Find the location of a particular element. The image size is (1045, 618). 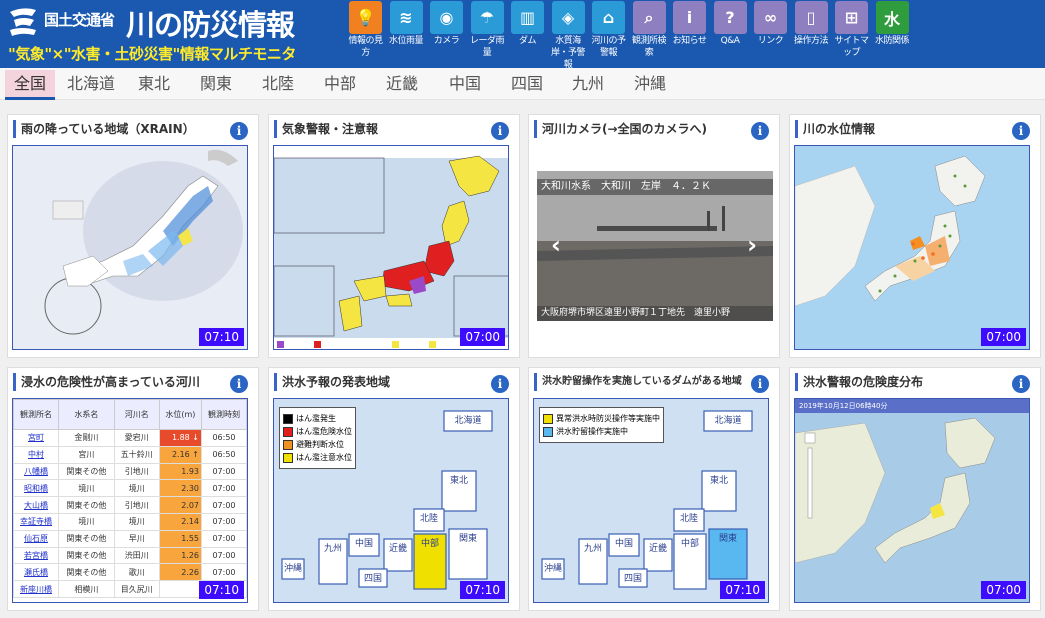

table-cell: 1.93 is located at coordinates (180, 471).